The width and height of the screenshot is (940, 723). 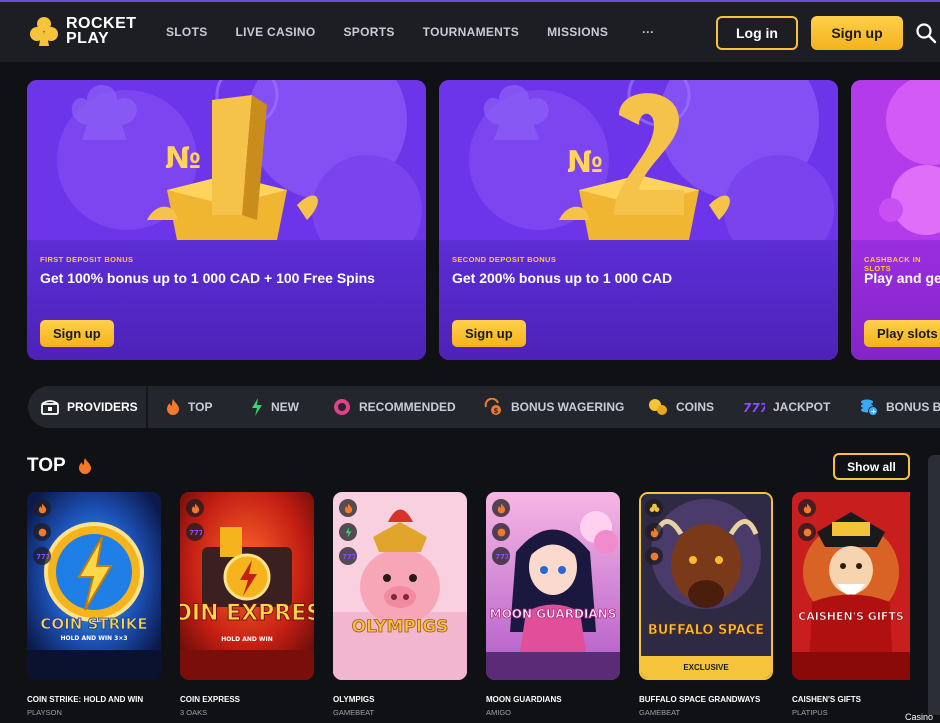 What do you see at coordinates (802, 407) in the screenshot?
I see `category-label: JACKPOT` at bounding box center [802, 407].